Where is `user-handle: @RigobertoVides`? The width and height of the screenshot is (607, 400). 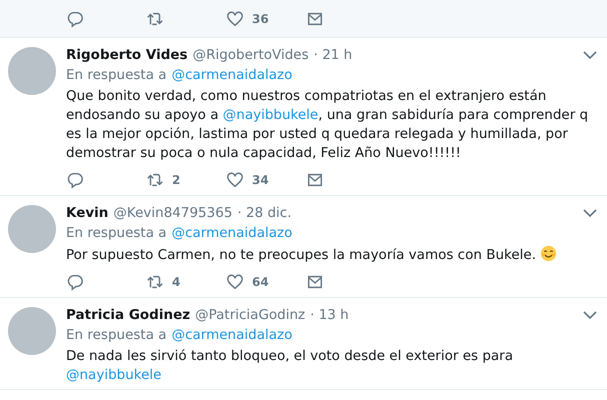 user-handle: @RigobertoVides is located at coordinates (250, 55).